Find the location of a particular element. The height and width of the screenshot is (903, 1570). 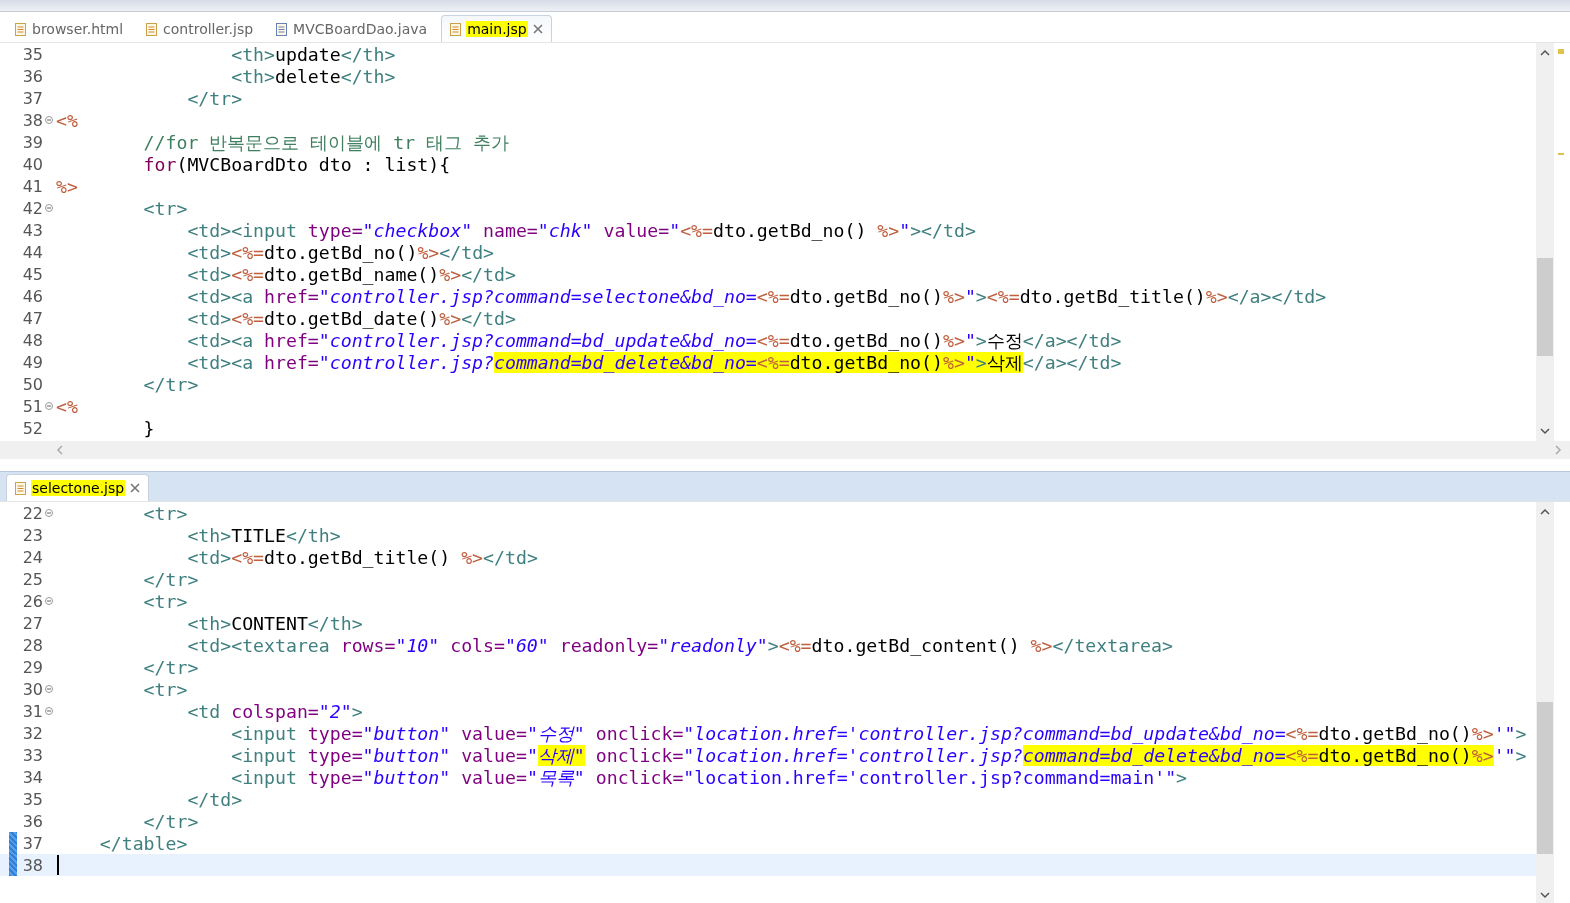

text-cursor is located at coordinates (58, 865).